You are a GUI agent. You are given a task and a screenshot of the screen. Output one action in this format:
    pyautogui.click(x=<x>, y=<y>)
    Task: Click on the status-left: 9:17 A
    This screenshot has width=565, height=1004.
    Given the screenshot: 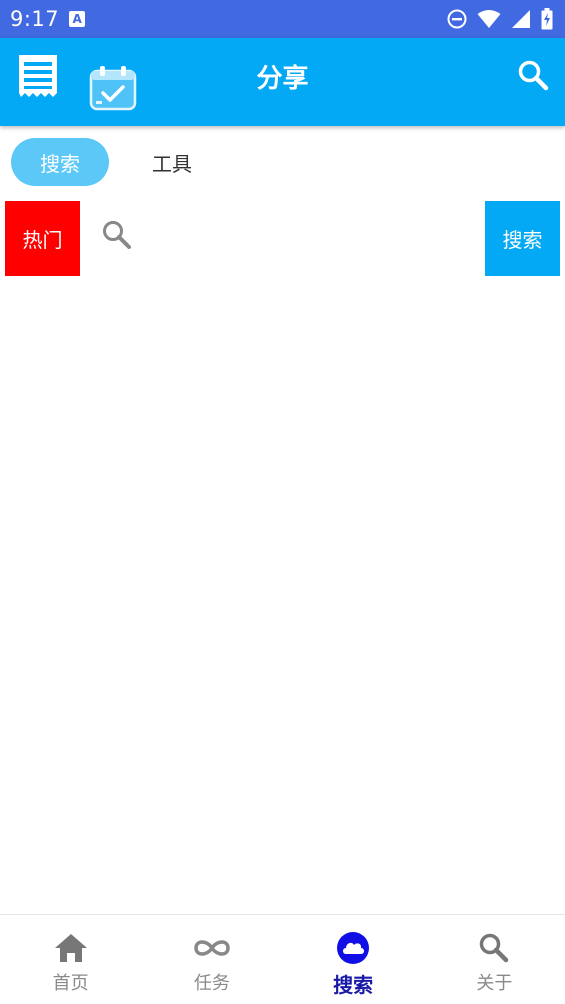 What is the action you would take?
    pyautogui.click(x=48, y=19)
    